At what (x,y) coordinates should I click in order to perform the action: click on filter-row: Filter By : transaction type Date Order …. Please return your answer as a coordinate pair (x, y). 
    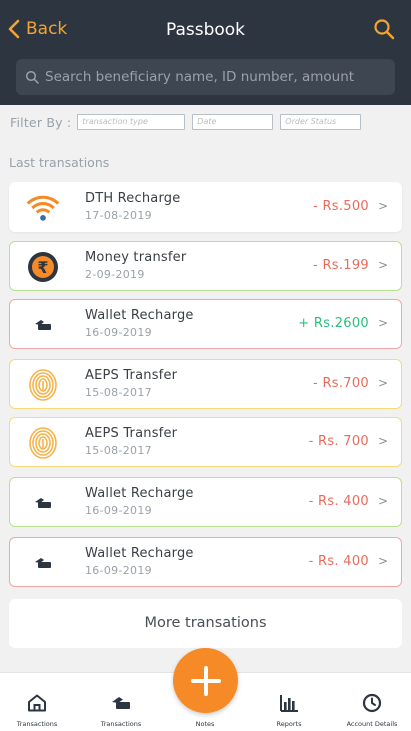
    Looking at the image, I should click on (189, 122).